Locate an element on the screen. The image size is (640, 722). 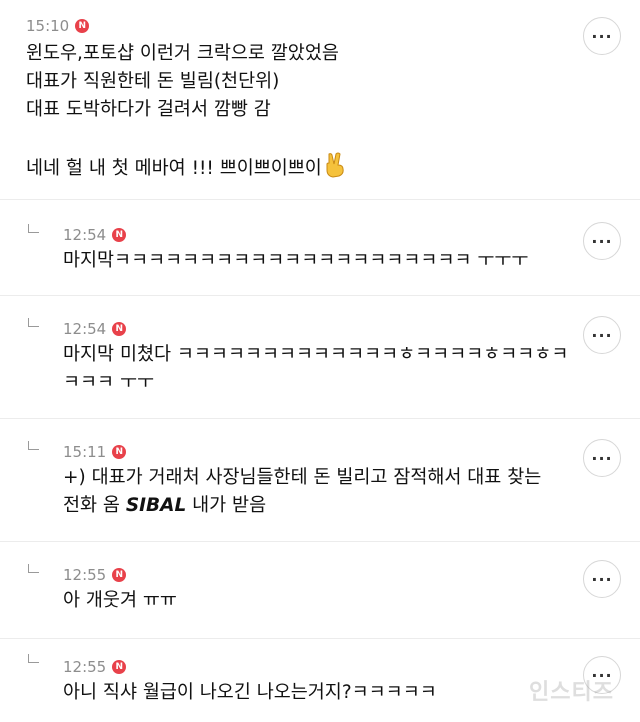
comment-line: 대표가 직원한테 돈 빌림(천단위) is located at coordinates (153, 81).